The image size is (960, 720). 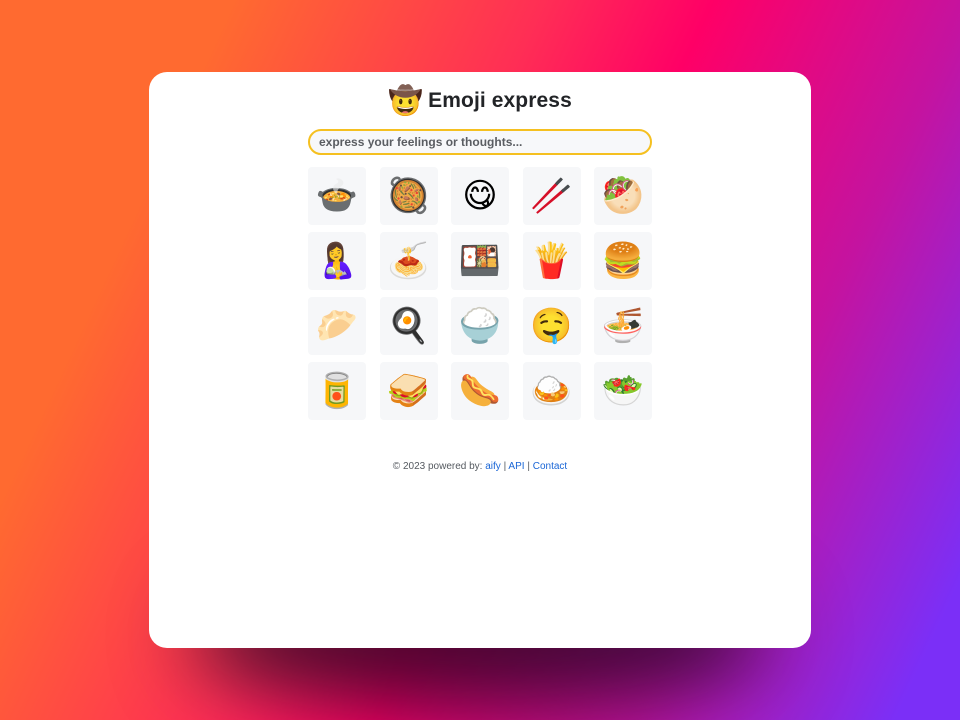 I want to click on shallow-pan-of-food-icon: 🥘, so click(x=408, y=196).